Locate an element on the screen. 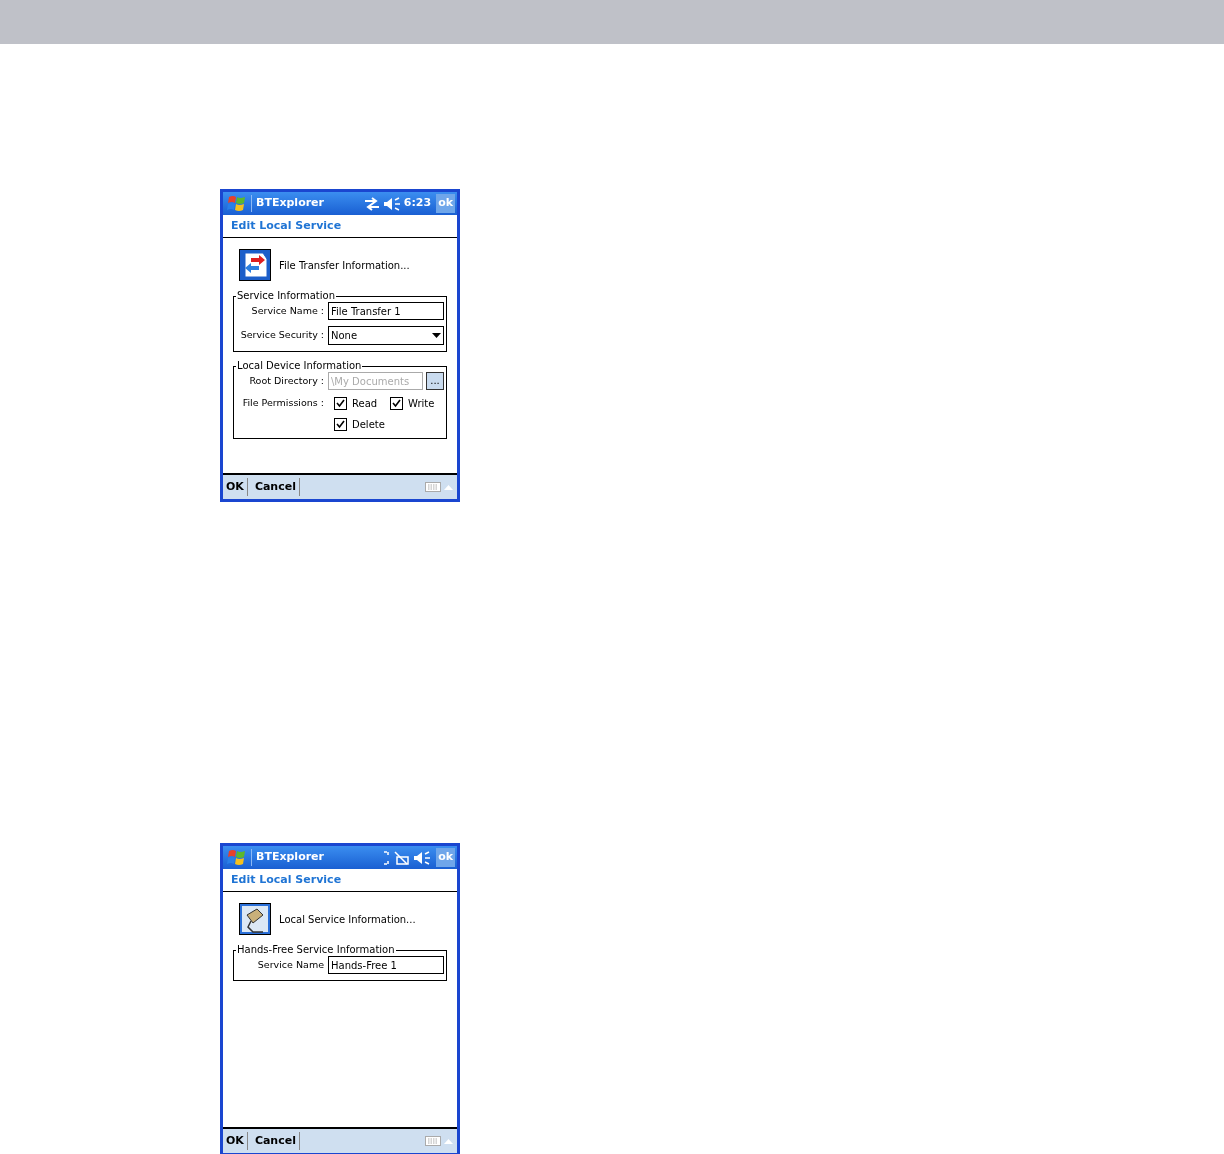 Image resolution: width=1224 pixels, height=1154 pixels. input-field: File Transfer 1 is located at coordinates (386, 311).